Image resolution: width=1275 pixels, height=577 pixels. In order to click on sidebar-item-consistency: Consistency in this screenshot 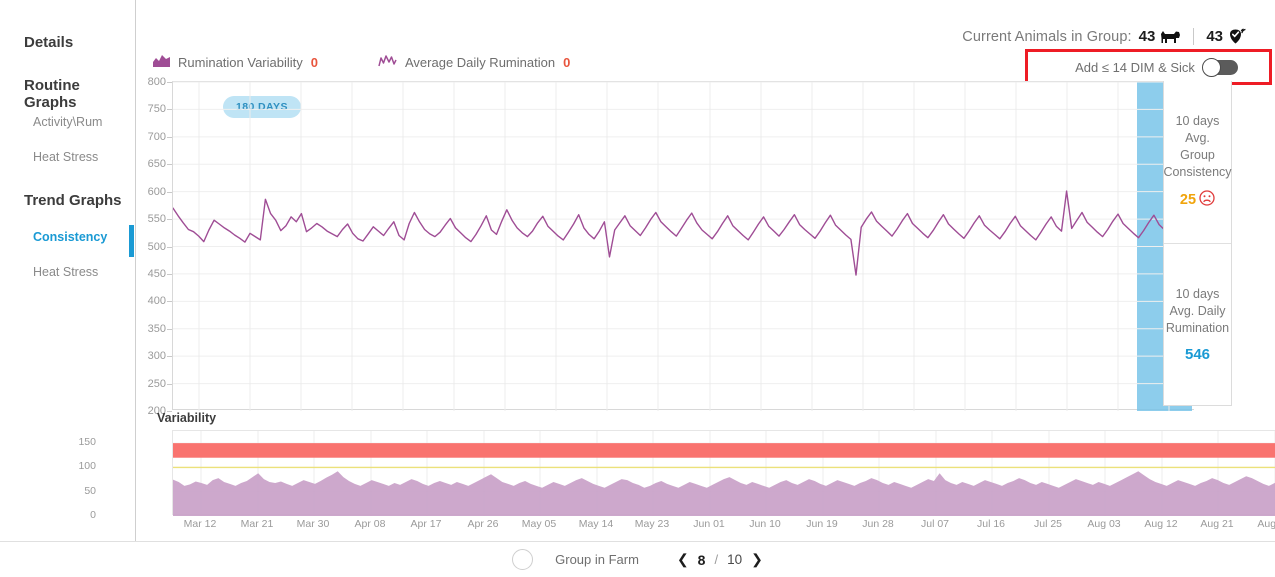, I will do `click(53, 237)`.